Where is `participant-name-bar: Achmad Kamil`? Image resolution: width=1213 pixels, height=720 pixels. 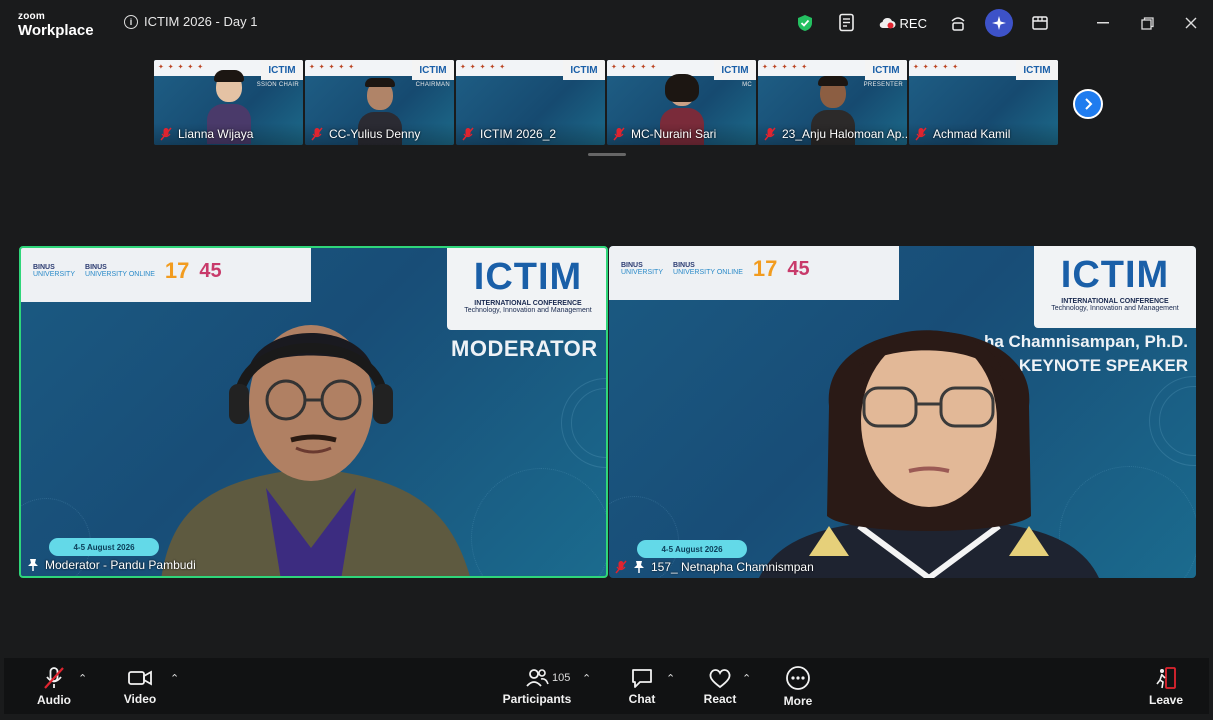
participant-name-bar: Achmad Kamil is located at coordinates (983, 134).